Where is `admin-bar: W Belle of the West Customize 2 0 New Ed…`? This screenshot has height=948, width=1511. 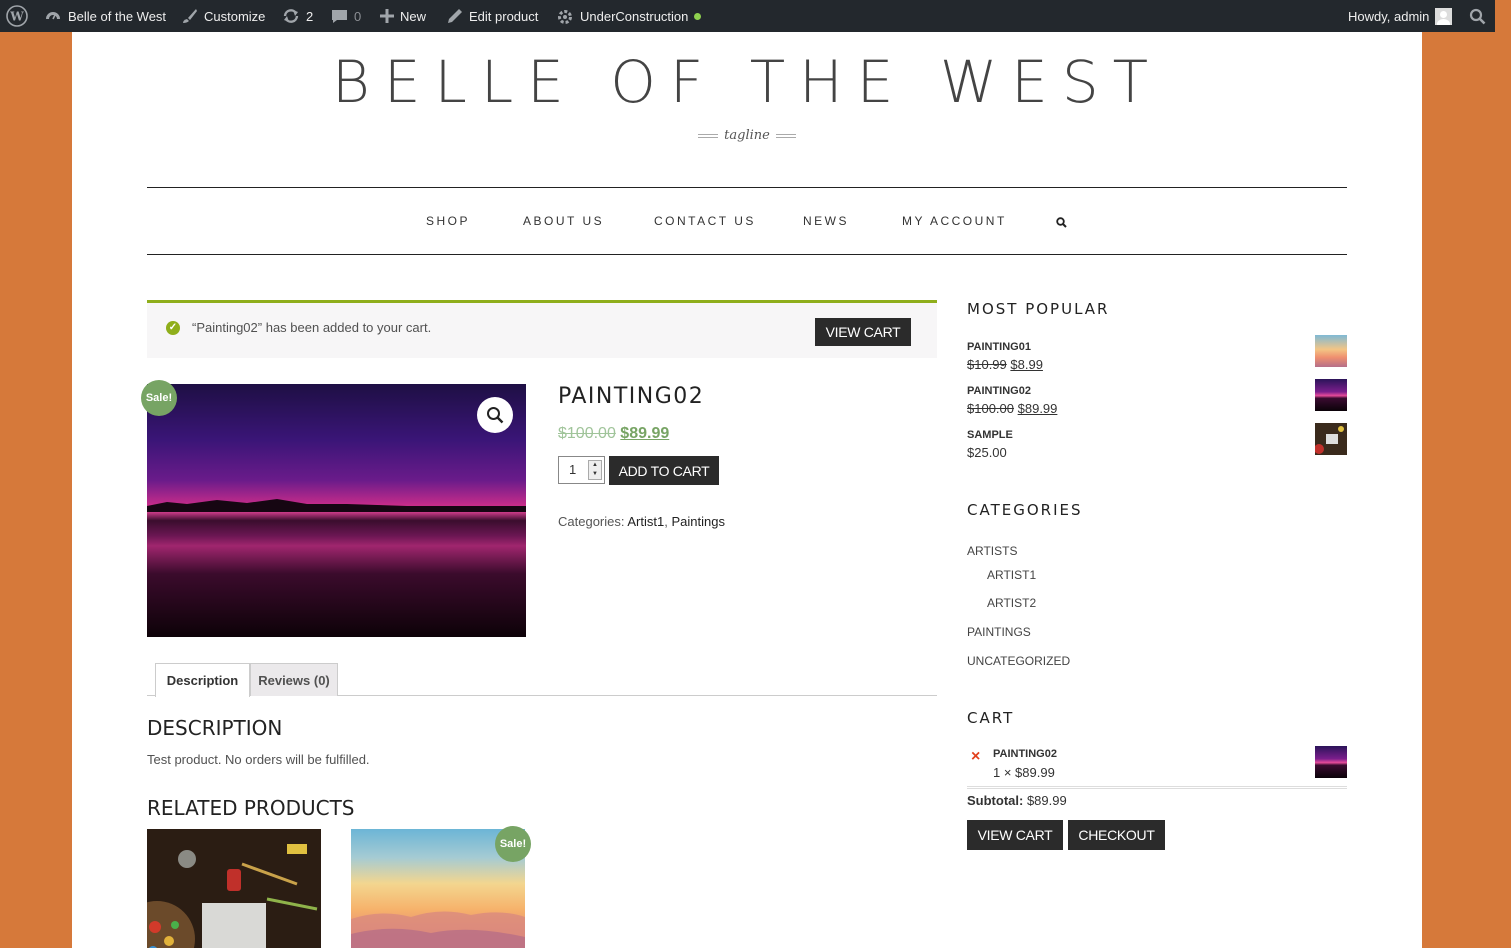 admin-bar: W Belle of the West Customize 2 0 New Ed… is located at coordinates (747, 16).